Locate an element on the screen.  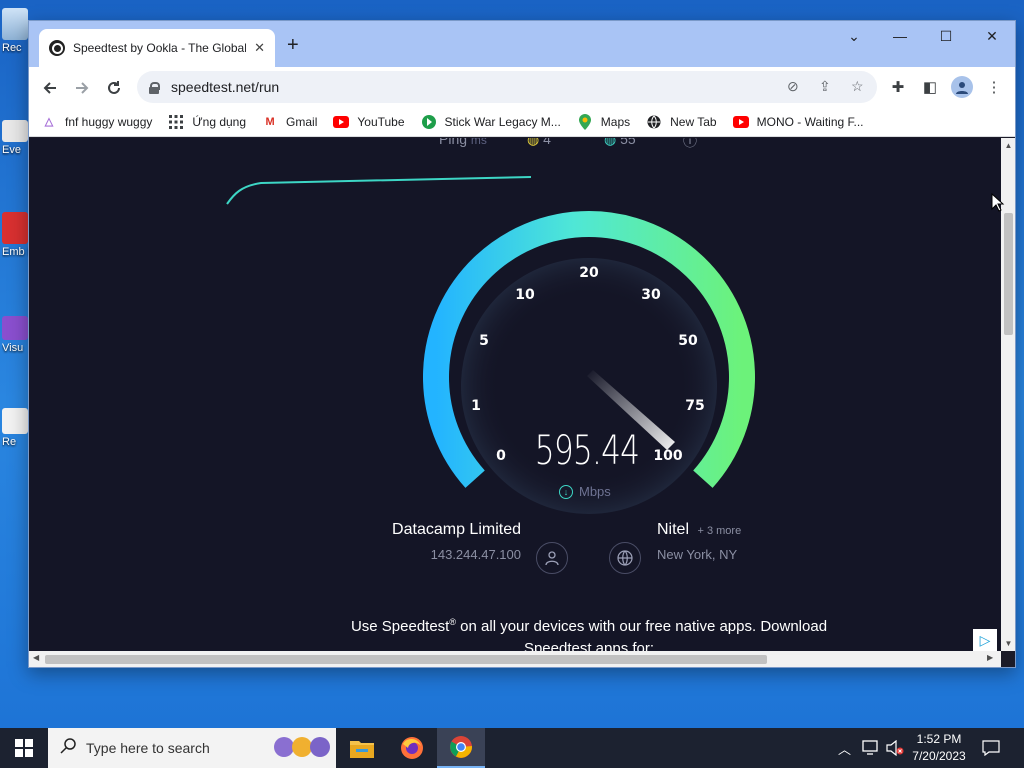
isp-ip: 143.244.47.100 is located at coordinates (475, 554).